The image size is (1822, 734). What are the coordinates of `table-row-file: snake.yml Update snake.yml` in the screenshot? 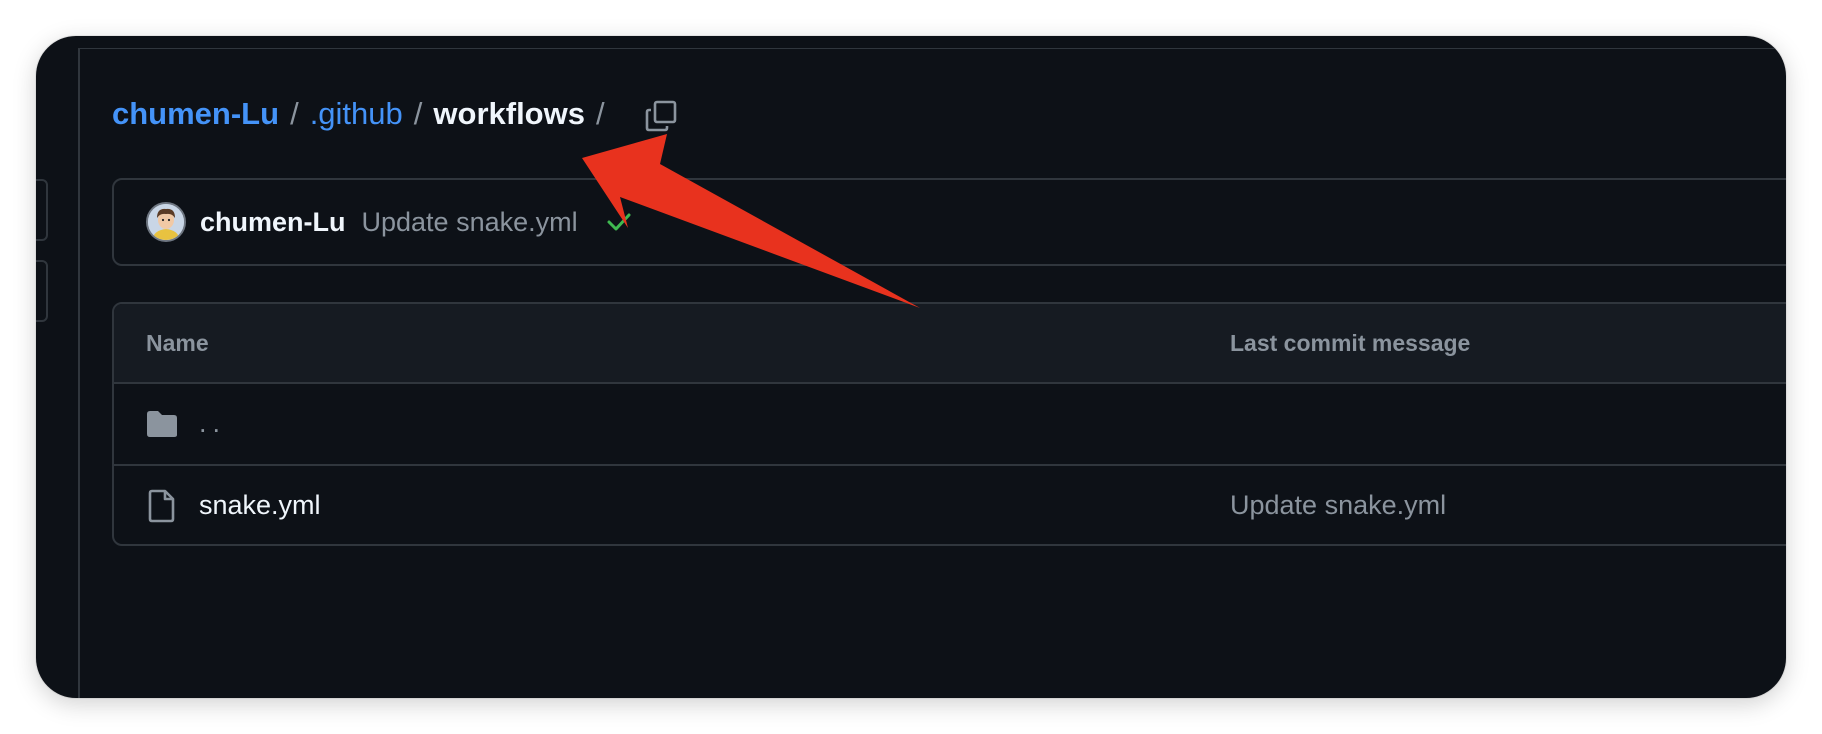 It's located at (950, 504).